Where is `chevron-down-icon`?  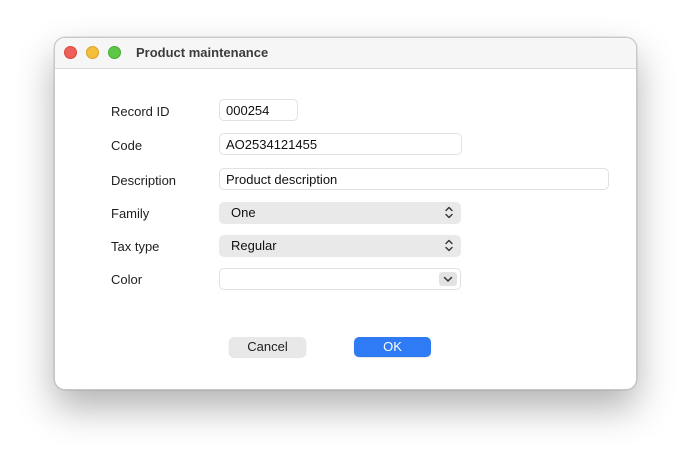 chevron-down-icon is located at coordinates (448, 279).